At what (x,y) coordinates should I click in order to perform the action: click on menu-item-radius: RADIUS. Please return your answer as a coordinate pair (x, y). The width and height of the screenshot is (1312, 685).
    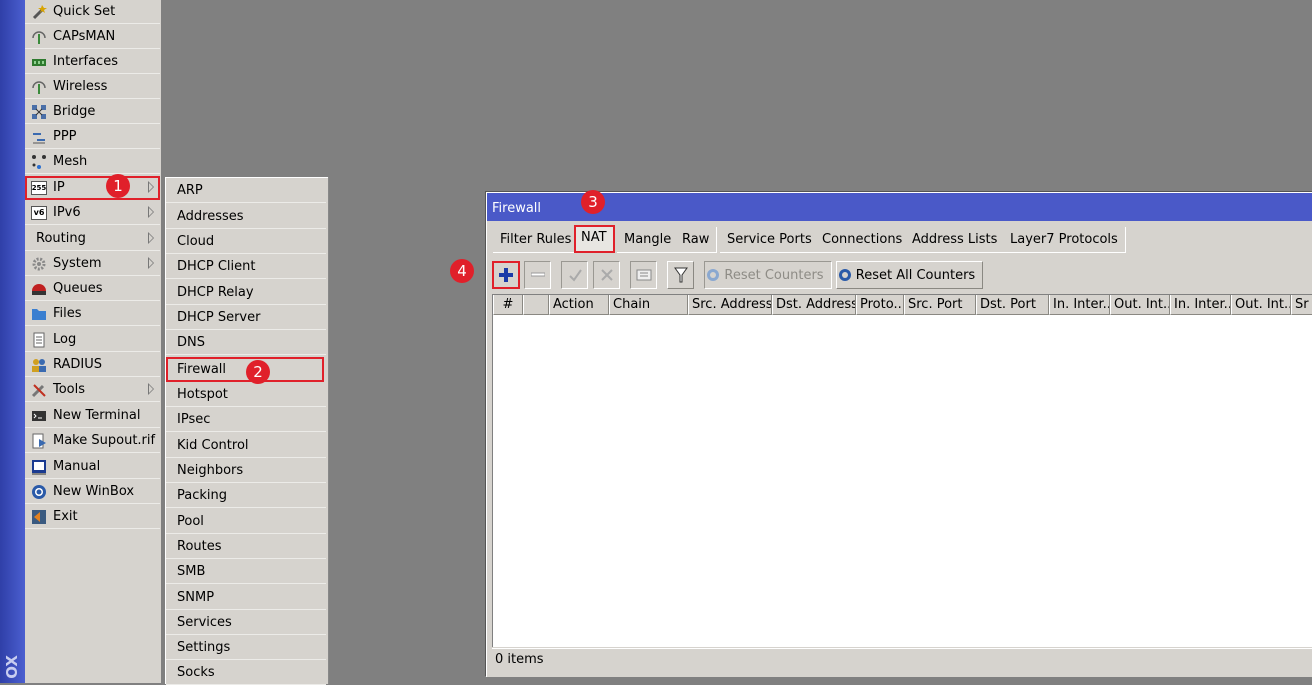
    Looking at the image, I should click on (92, 365).